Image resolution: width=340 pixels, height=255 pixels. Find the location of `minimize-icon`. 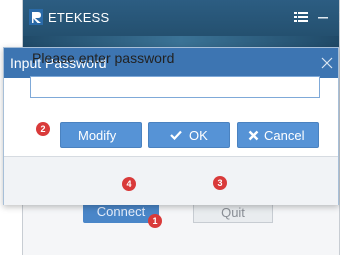

minimize-icon is located at coordinates (323, 17).